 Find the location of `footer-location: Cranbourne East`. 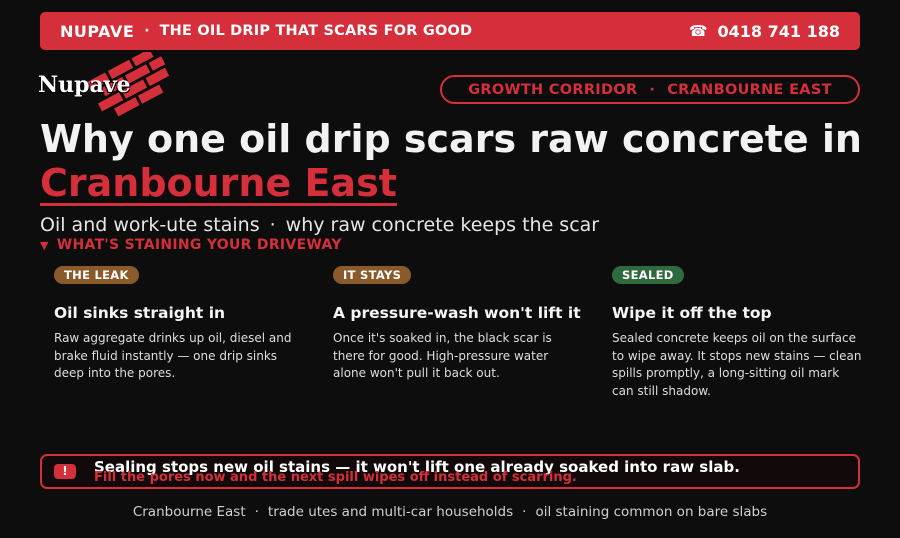

footer-location: Cranbourne East is located at coordinates (189, 512).